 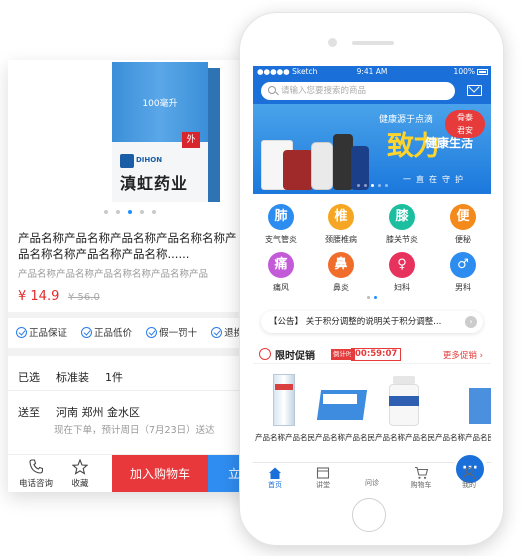 I want to click on banner-pagination, so click(x=372, y=185).